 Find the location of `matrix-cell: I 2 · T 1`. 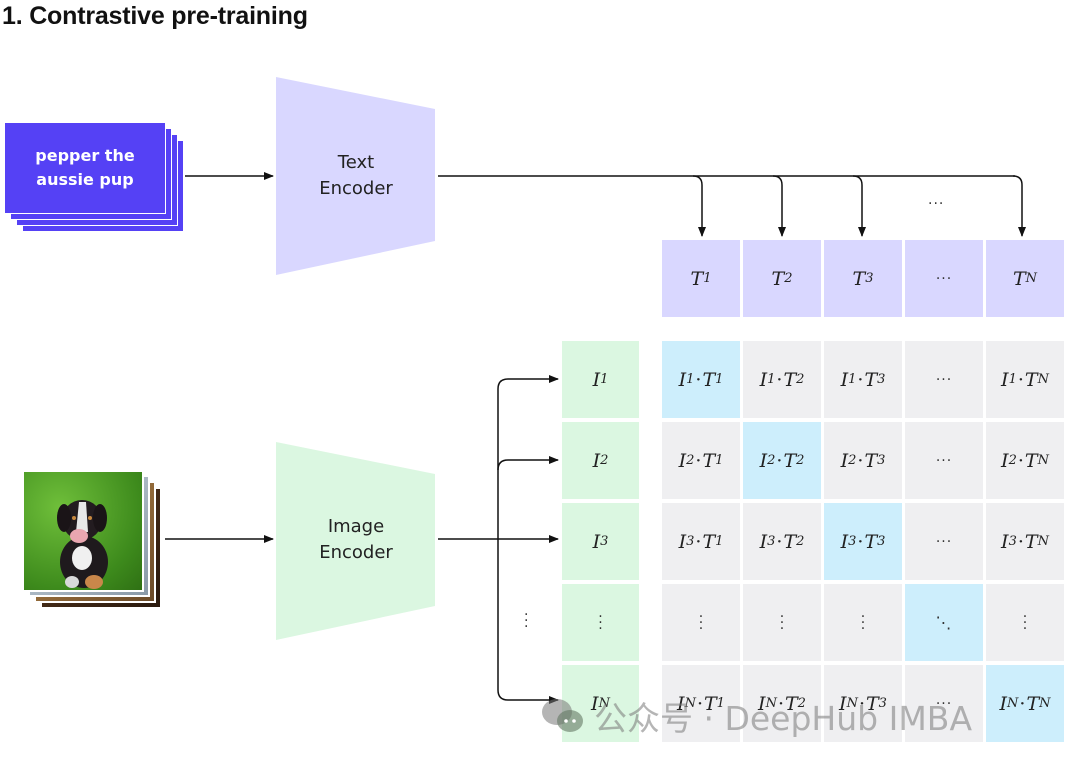

matrix-cell: I 2 · T 1 is located at coordinates (701, 460).